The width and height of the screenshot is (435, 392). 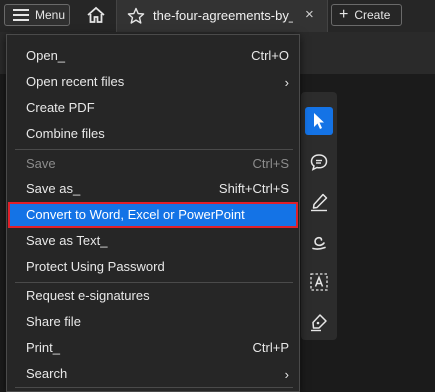 I want to click on menu-item-protect-password: Protect Using Password, so click(x=153, y=267).